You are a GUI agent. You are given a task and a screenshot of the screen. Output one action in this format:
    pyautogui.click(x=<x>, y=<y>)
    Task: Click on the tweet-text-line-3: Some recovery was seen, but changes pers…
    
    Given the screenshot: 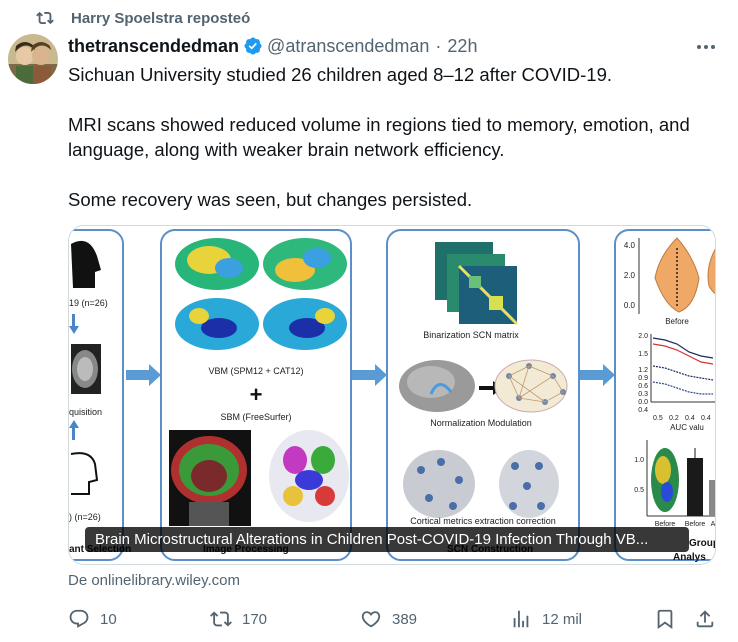 What is the action you would take?
    pyautogui.click(x=270, y=199)
    